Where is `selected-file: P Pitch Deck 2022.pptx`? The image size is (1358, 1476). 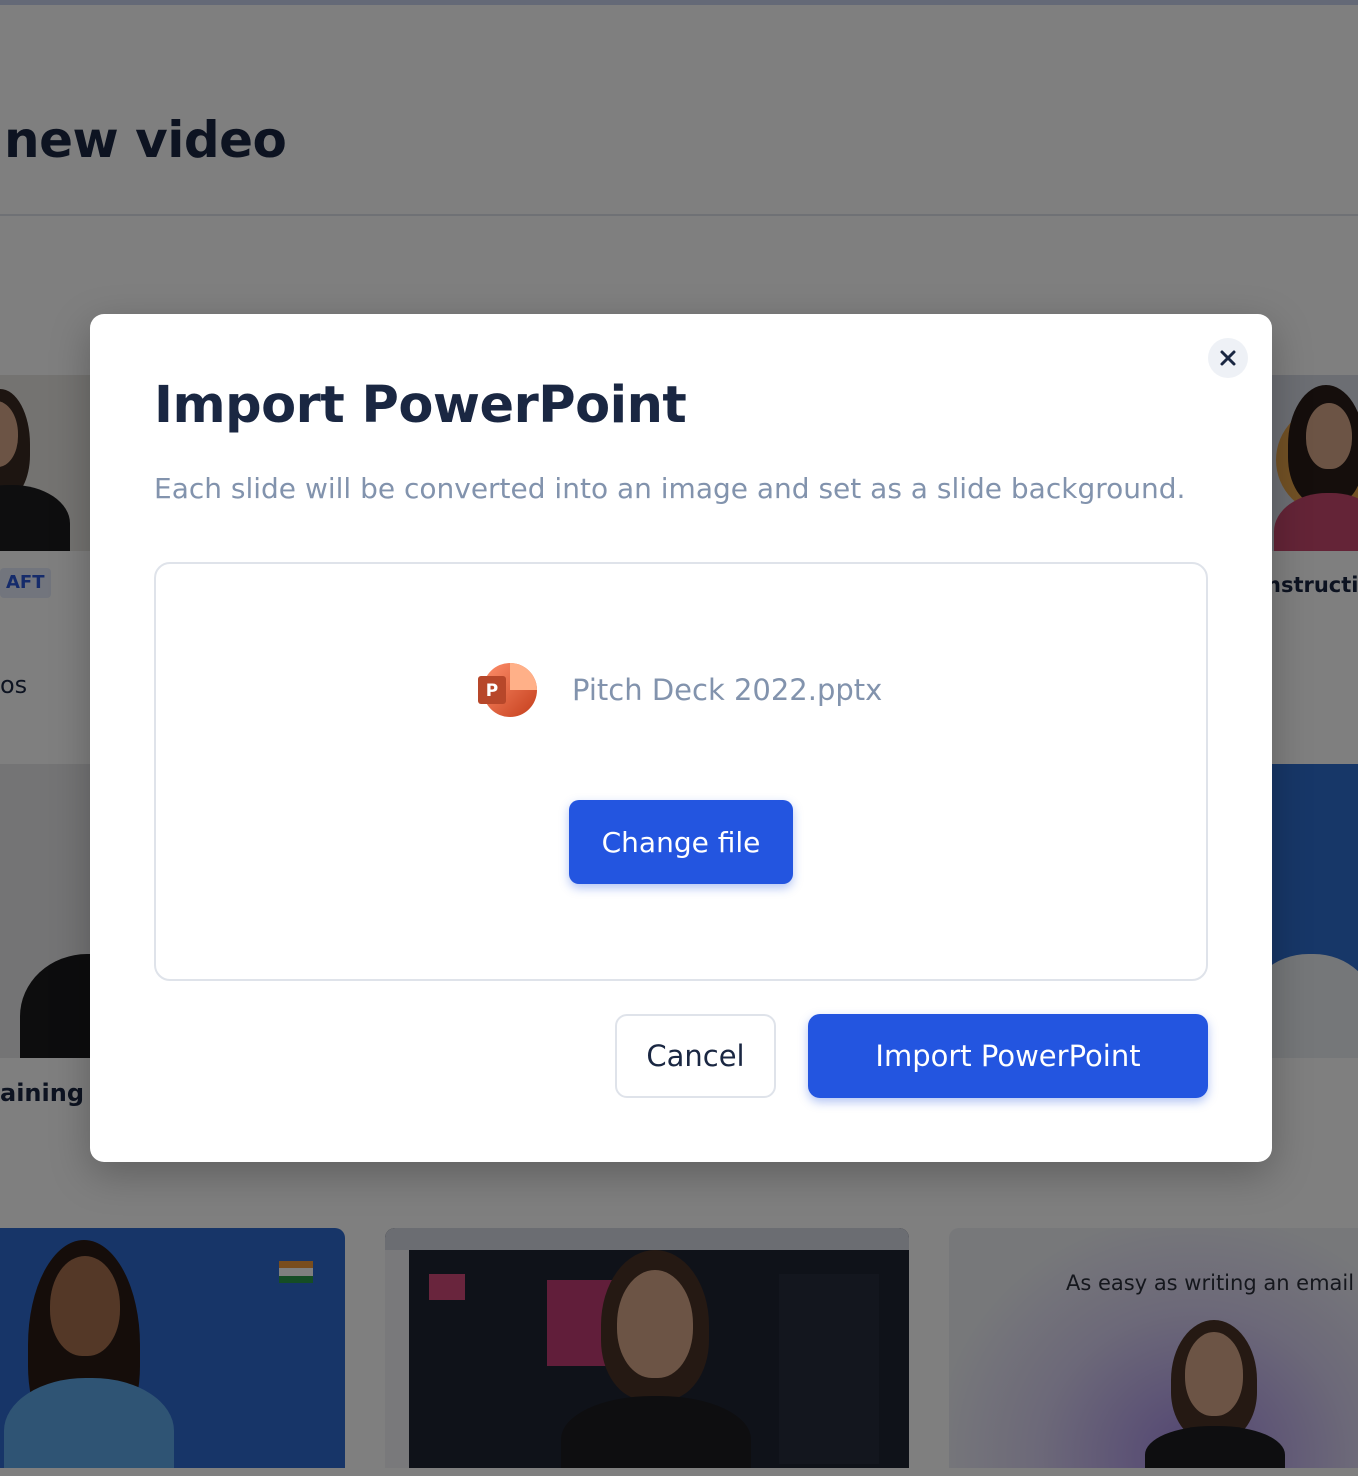 selected-file: P Pitch Deck 2022.pptx is located at coordinates (679, 690).